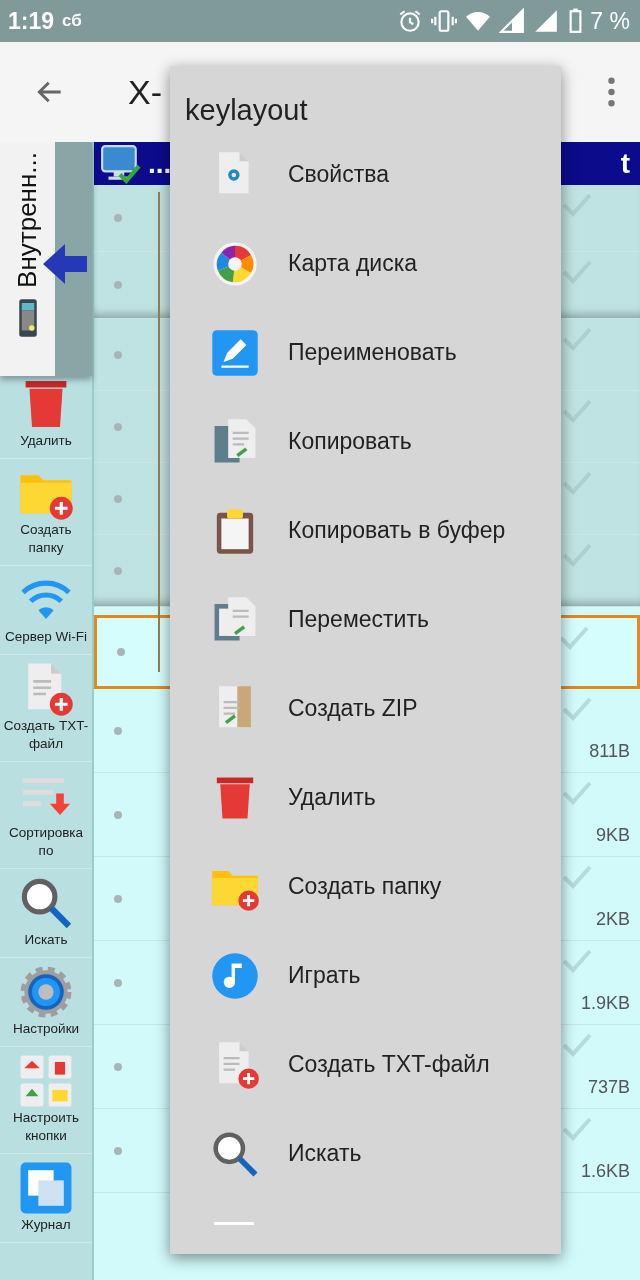 The height and width of the screenshot is (1280, 640). I want to click on sidebar-button: Создать TXT-файл, so click(46, 708).